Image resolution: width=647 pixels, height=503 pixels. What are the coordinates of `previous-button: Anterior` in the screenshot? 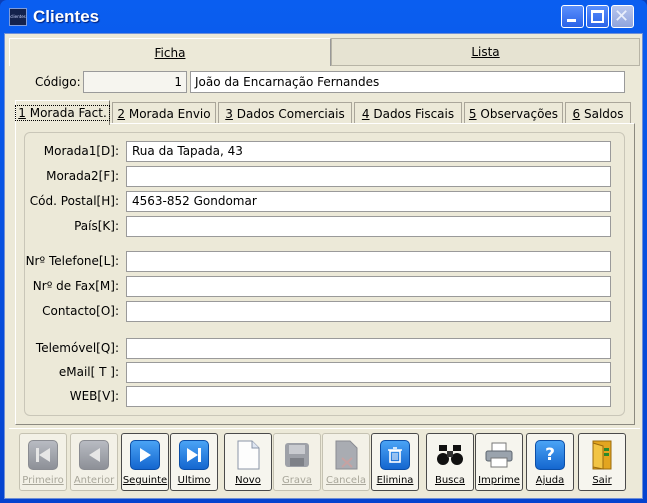 It's located at (94, 462).